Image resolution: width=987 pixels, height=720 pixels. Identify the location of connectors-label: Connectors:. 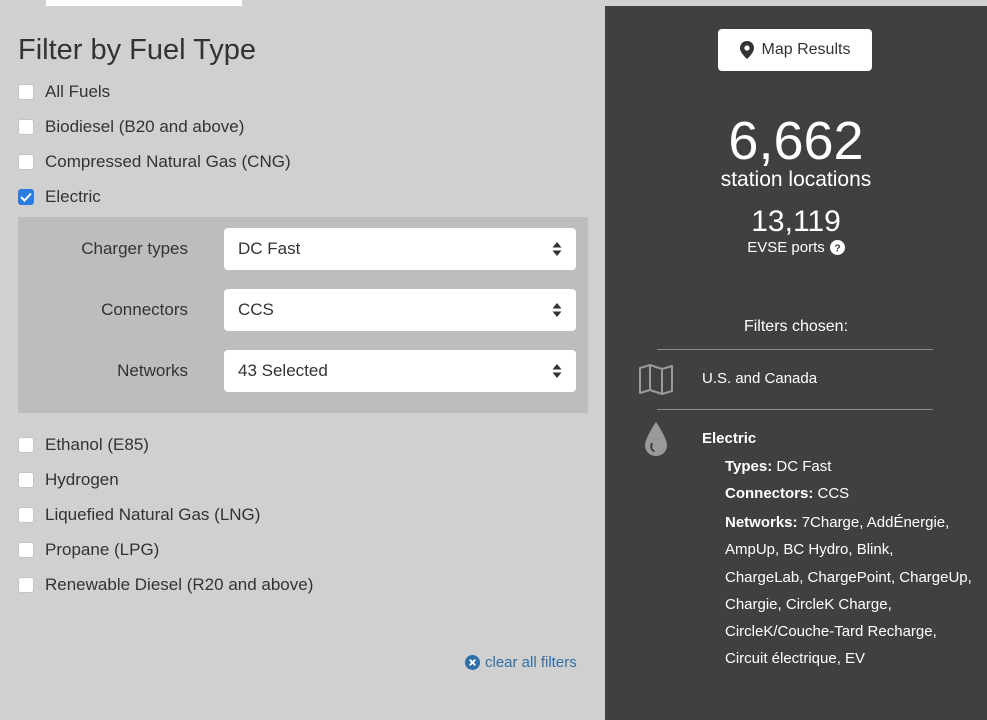
(769, 493).